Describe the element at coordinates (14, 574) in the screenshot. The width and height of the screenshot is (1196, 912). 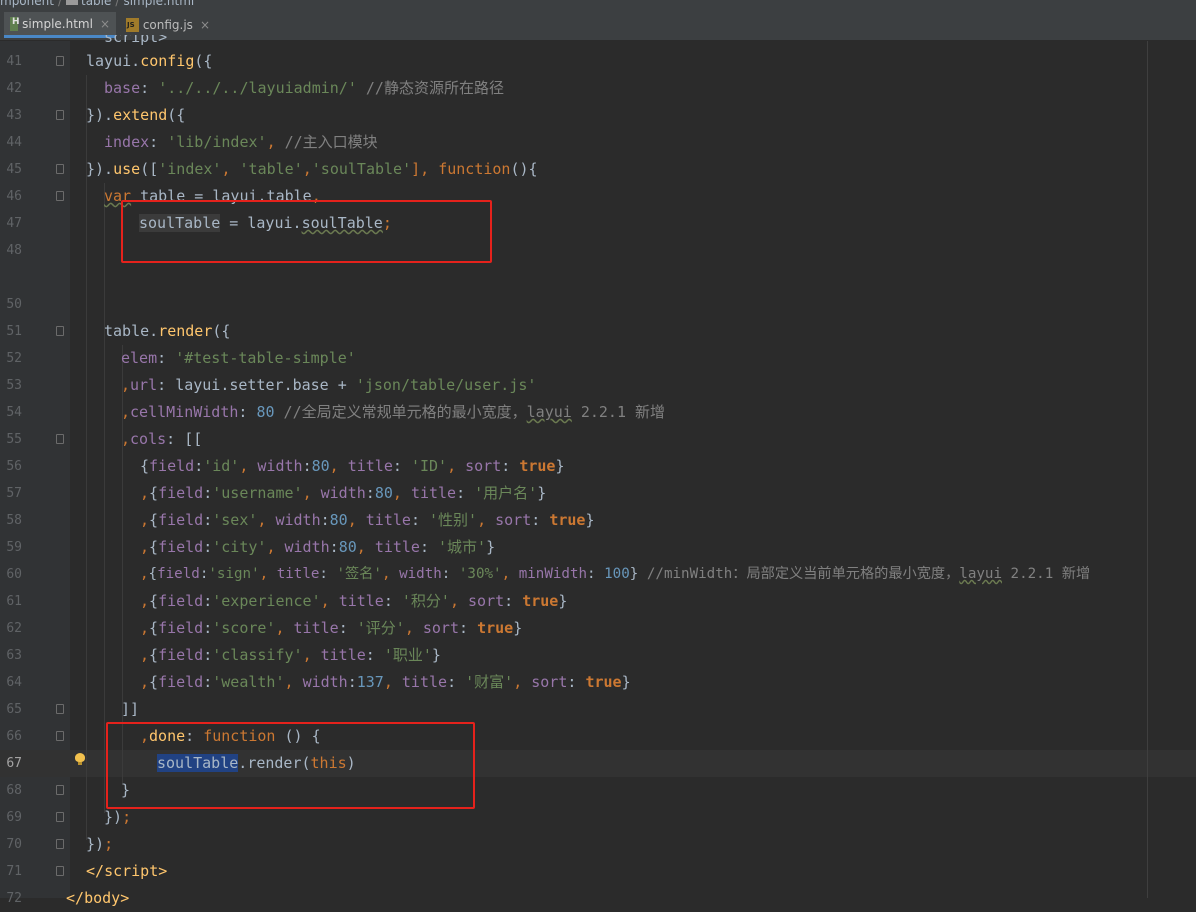
I see `line-number: 60` at that location.